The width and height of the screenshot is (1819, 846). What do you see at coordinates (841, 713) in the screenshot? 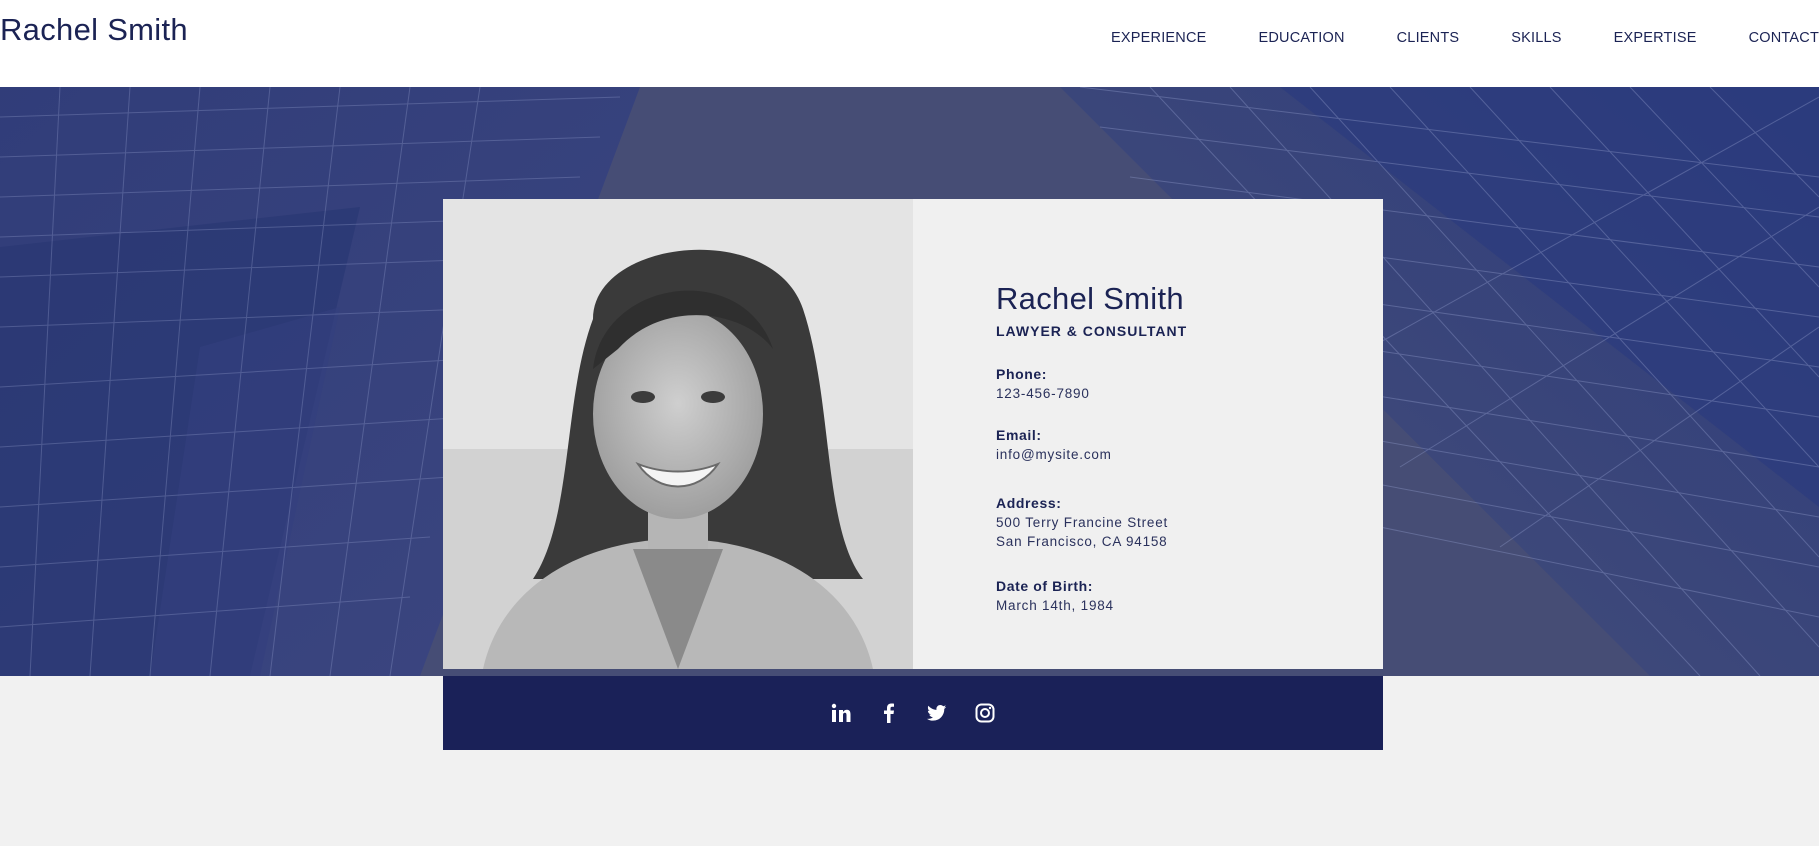
I see `linkedin-icon` at bounding box center [841, 713].